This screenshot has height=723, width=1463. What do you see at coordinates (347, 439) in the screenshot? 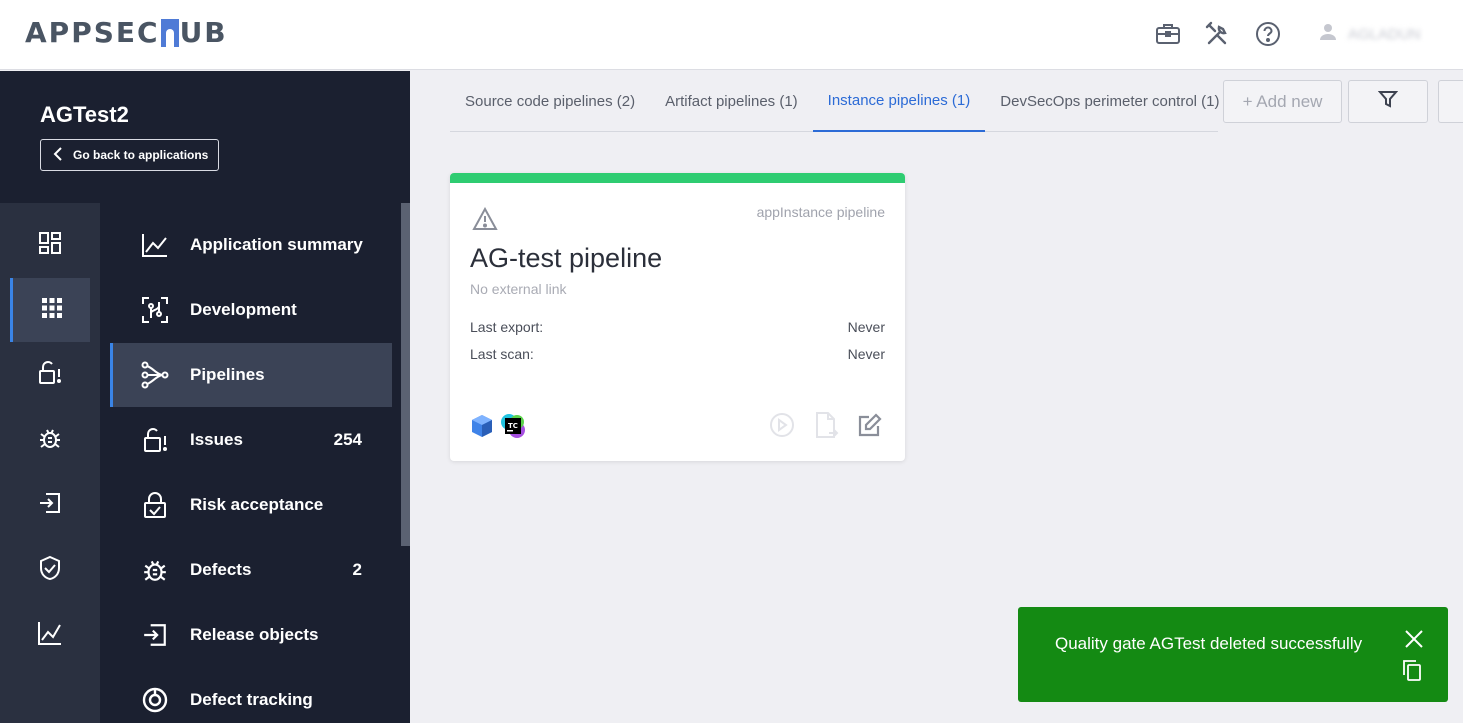
I see `issues-count-badge: 254` at bounding box center [347, 439].